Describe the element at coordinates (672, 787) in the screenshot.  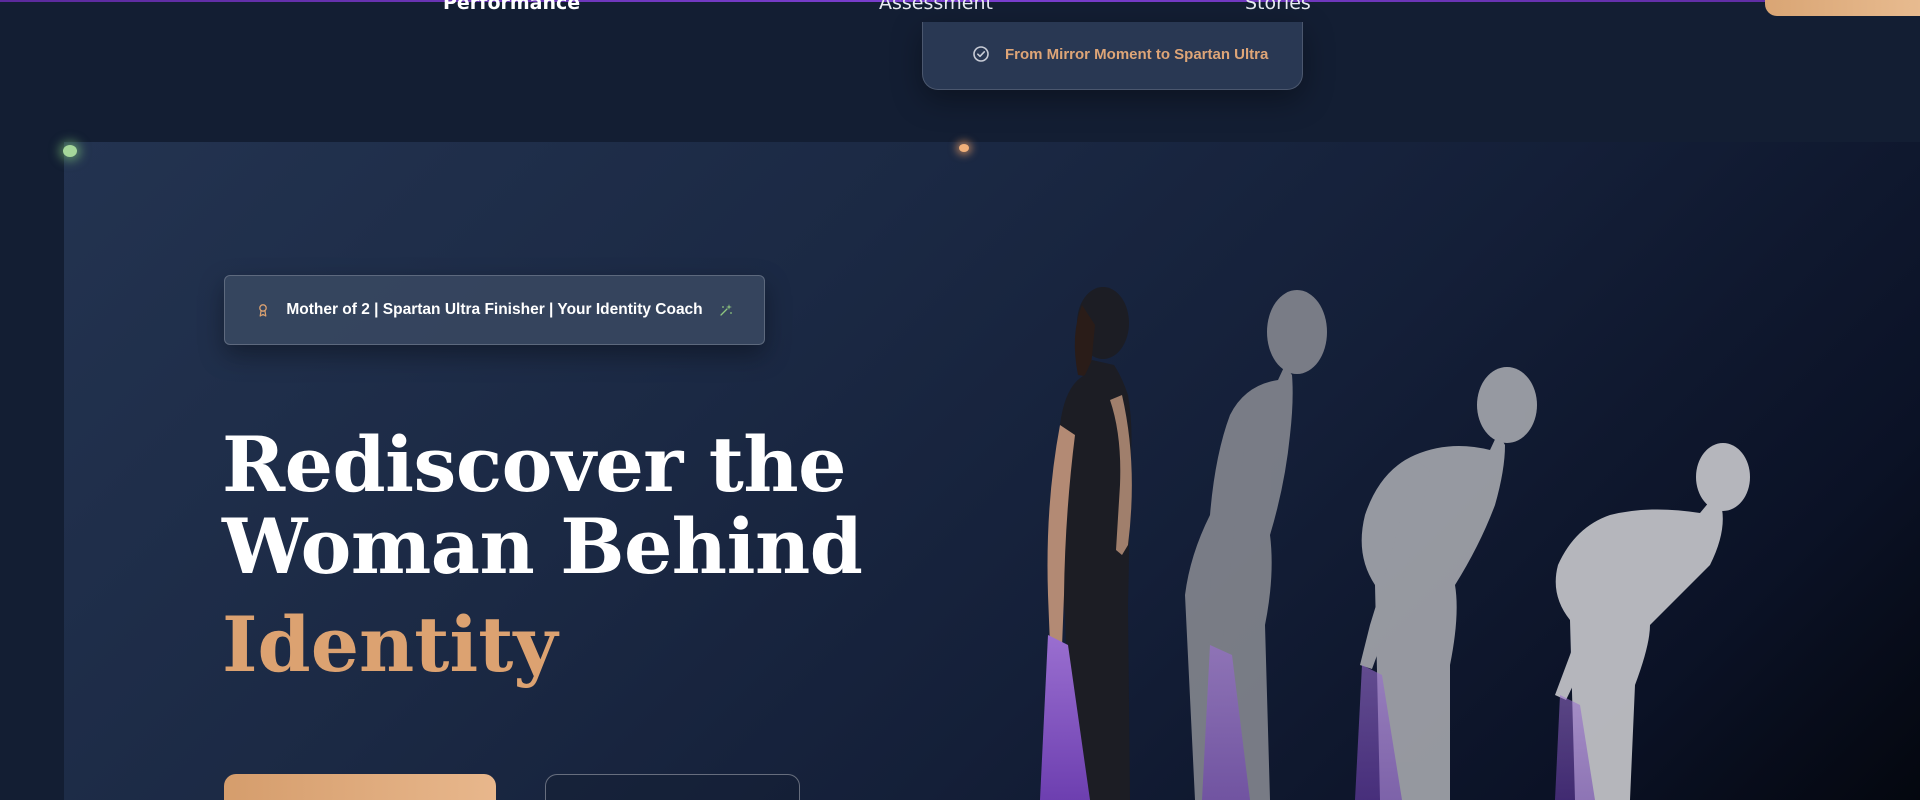
I see `secondary-cta-button` at that location.